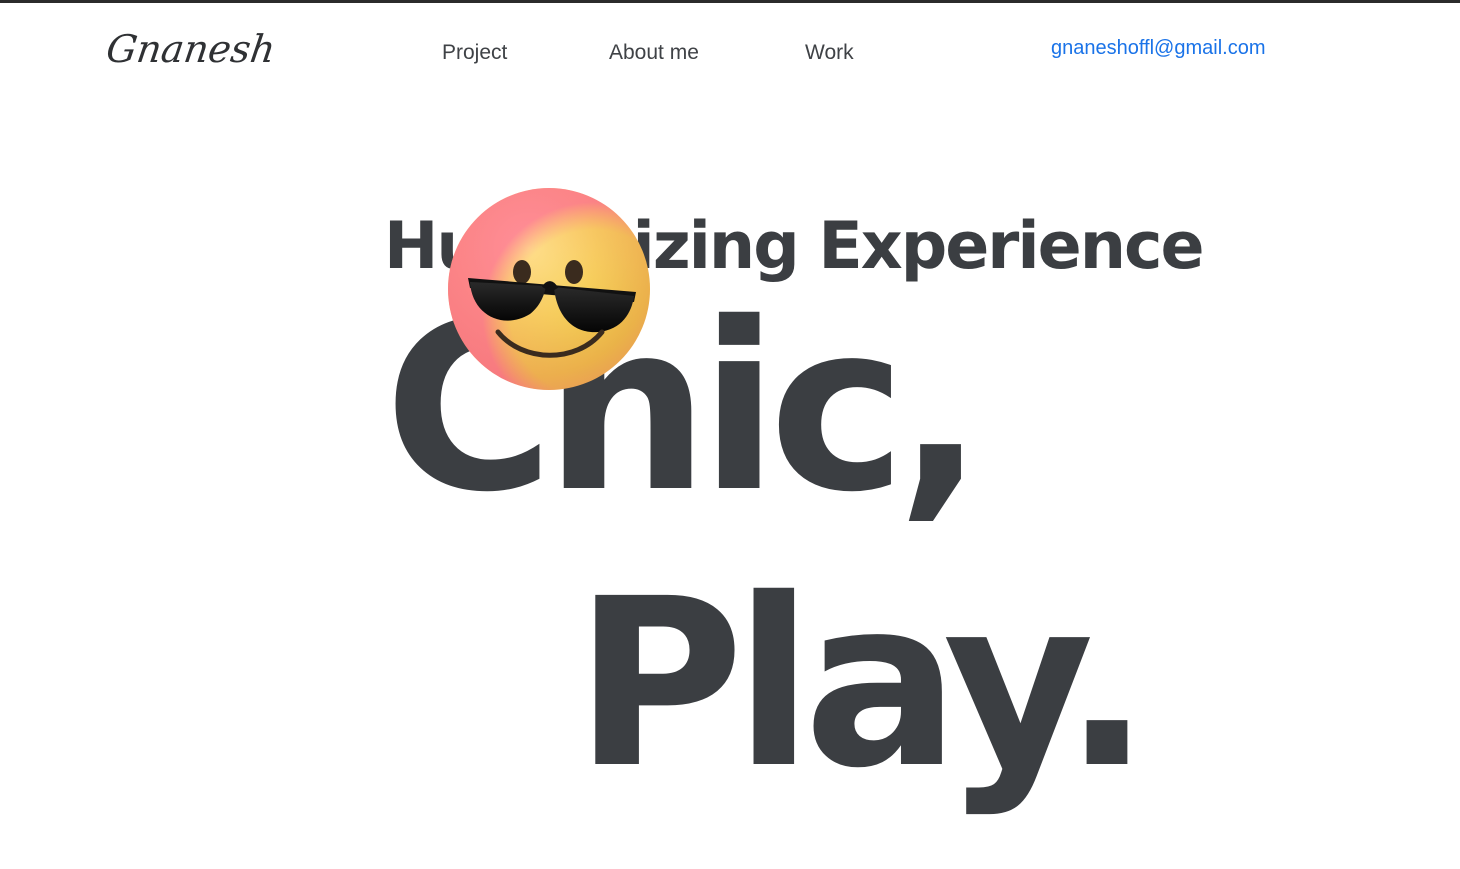  I want to click on sunglasses-smiley-icon, so click(549, 289).